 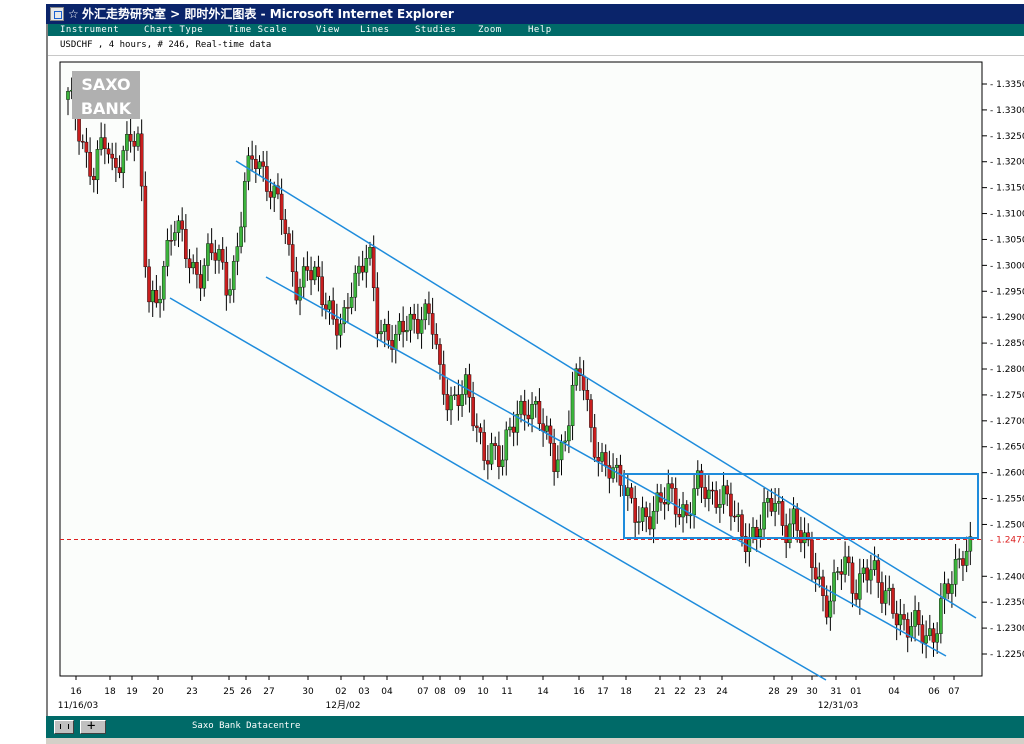 I want to click on y-tick-label: - 1.3000, so click(x=1007, y=266).